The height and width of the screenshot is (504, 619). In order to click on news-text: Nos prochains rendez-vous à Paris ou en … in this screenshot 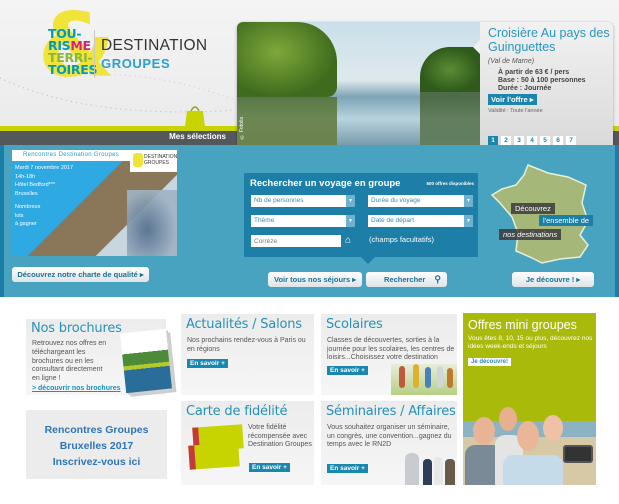, I will do `click(246, 345)`.